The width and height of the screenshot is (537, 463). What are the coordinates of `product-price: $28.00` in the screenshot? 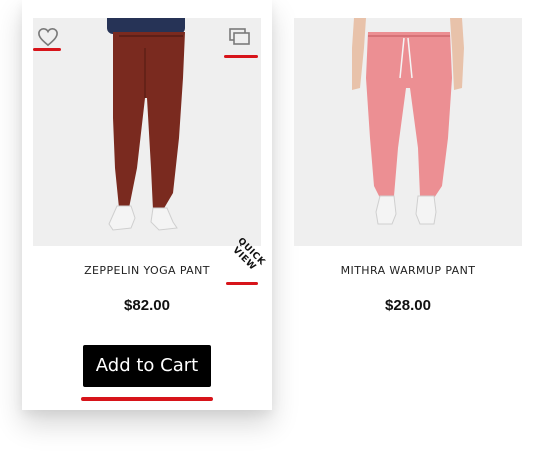 It's located at (408, 305).